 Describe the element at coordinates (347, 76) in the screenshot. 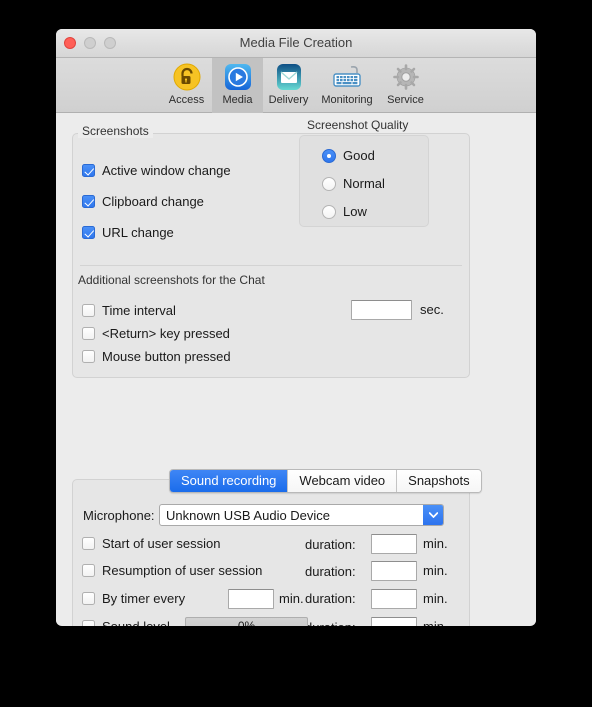

I see `keyboard-icon` at that location.